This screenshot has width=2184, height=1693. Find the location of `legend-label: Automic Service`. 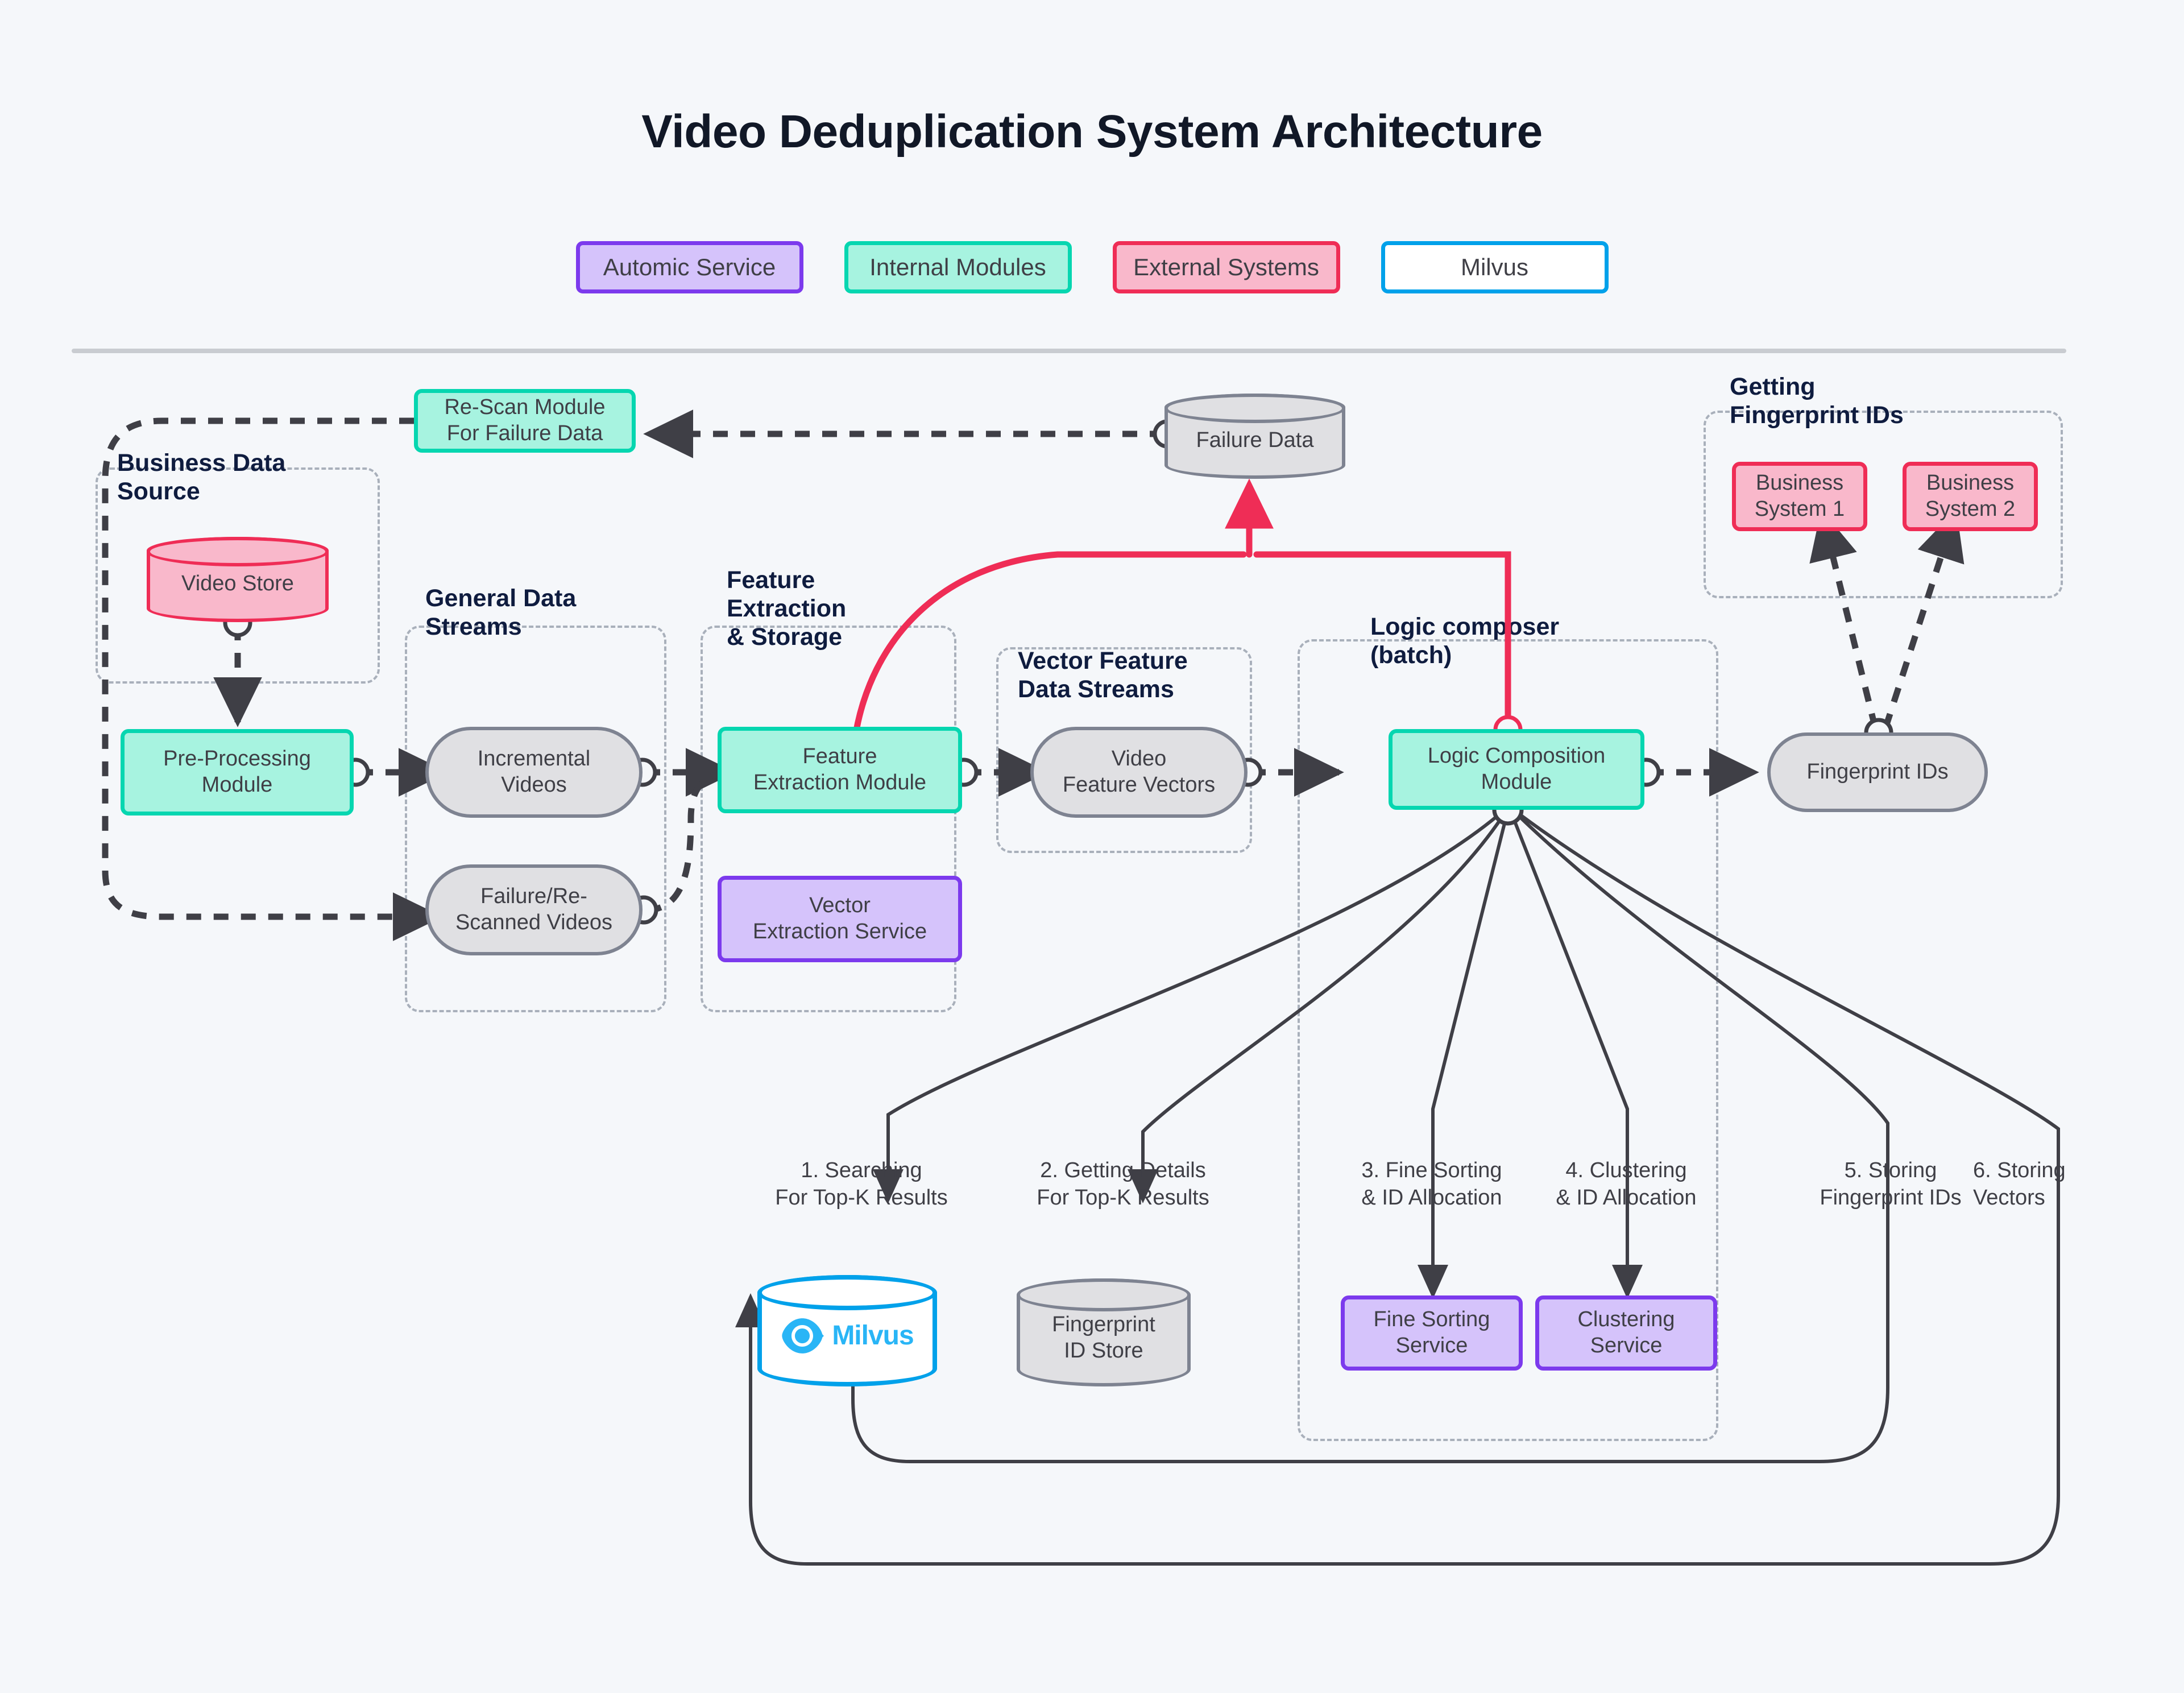

legend-label: Automic Service is located at coordinates (689, 267).